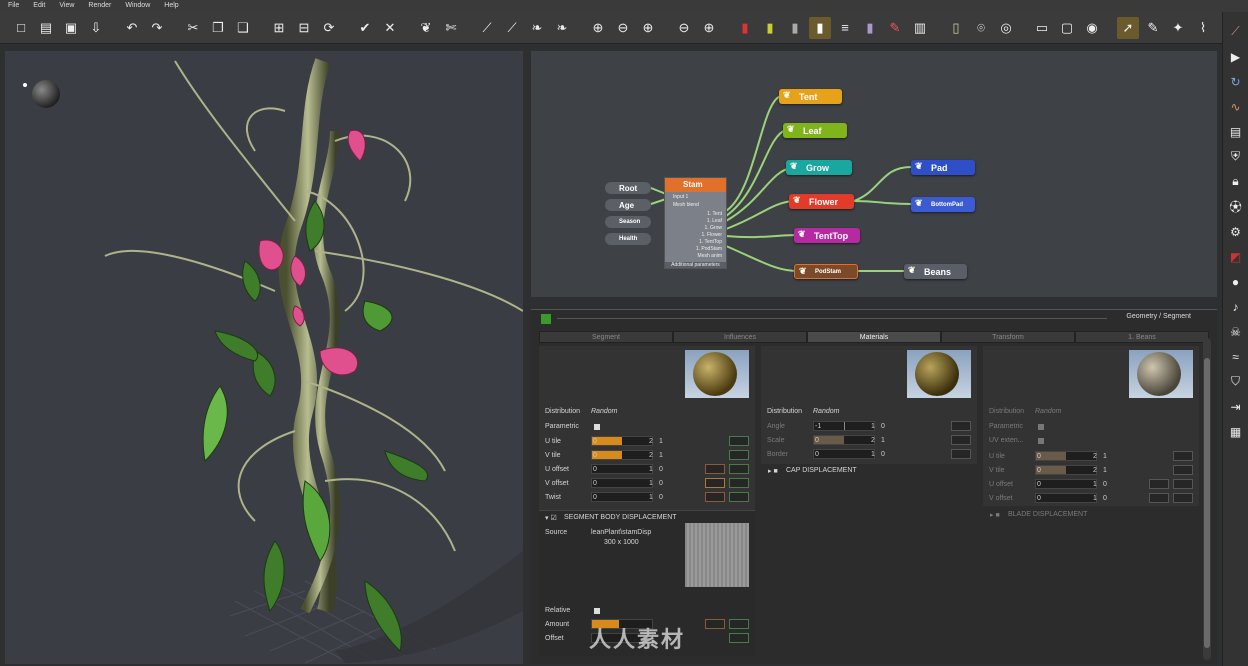 The height and width of the screenshot is (666, 1248). I want to click on node-tent: ❦ Tent, so click(810, 96).